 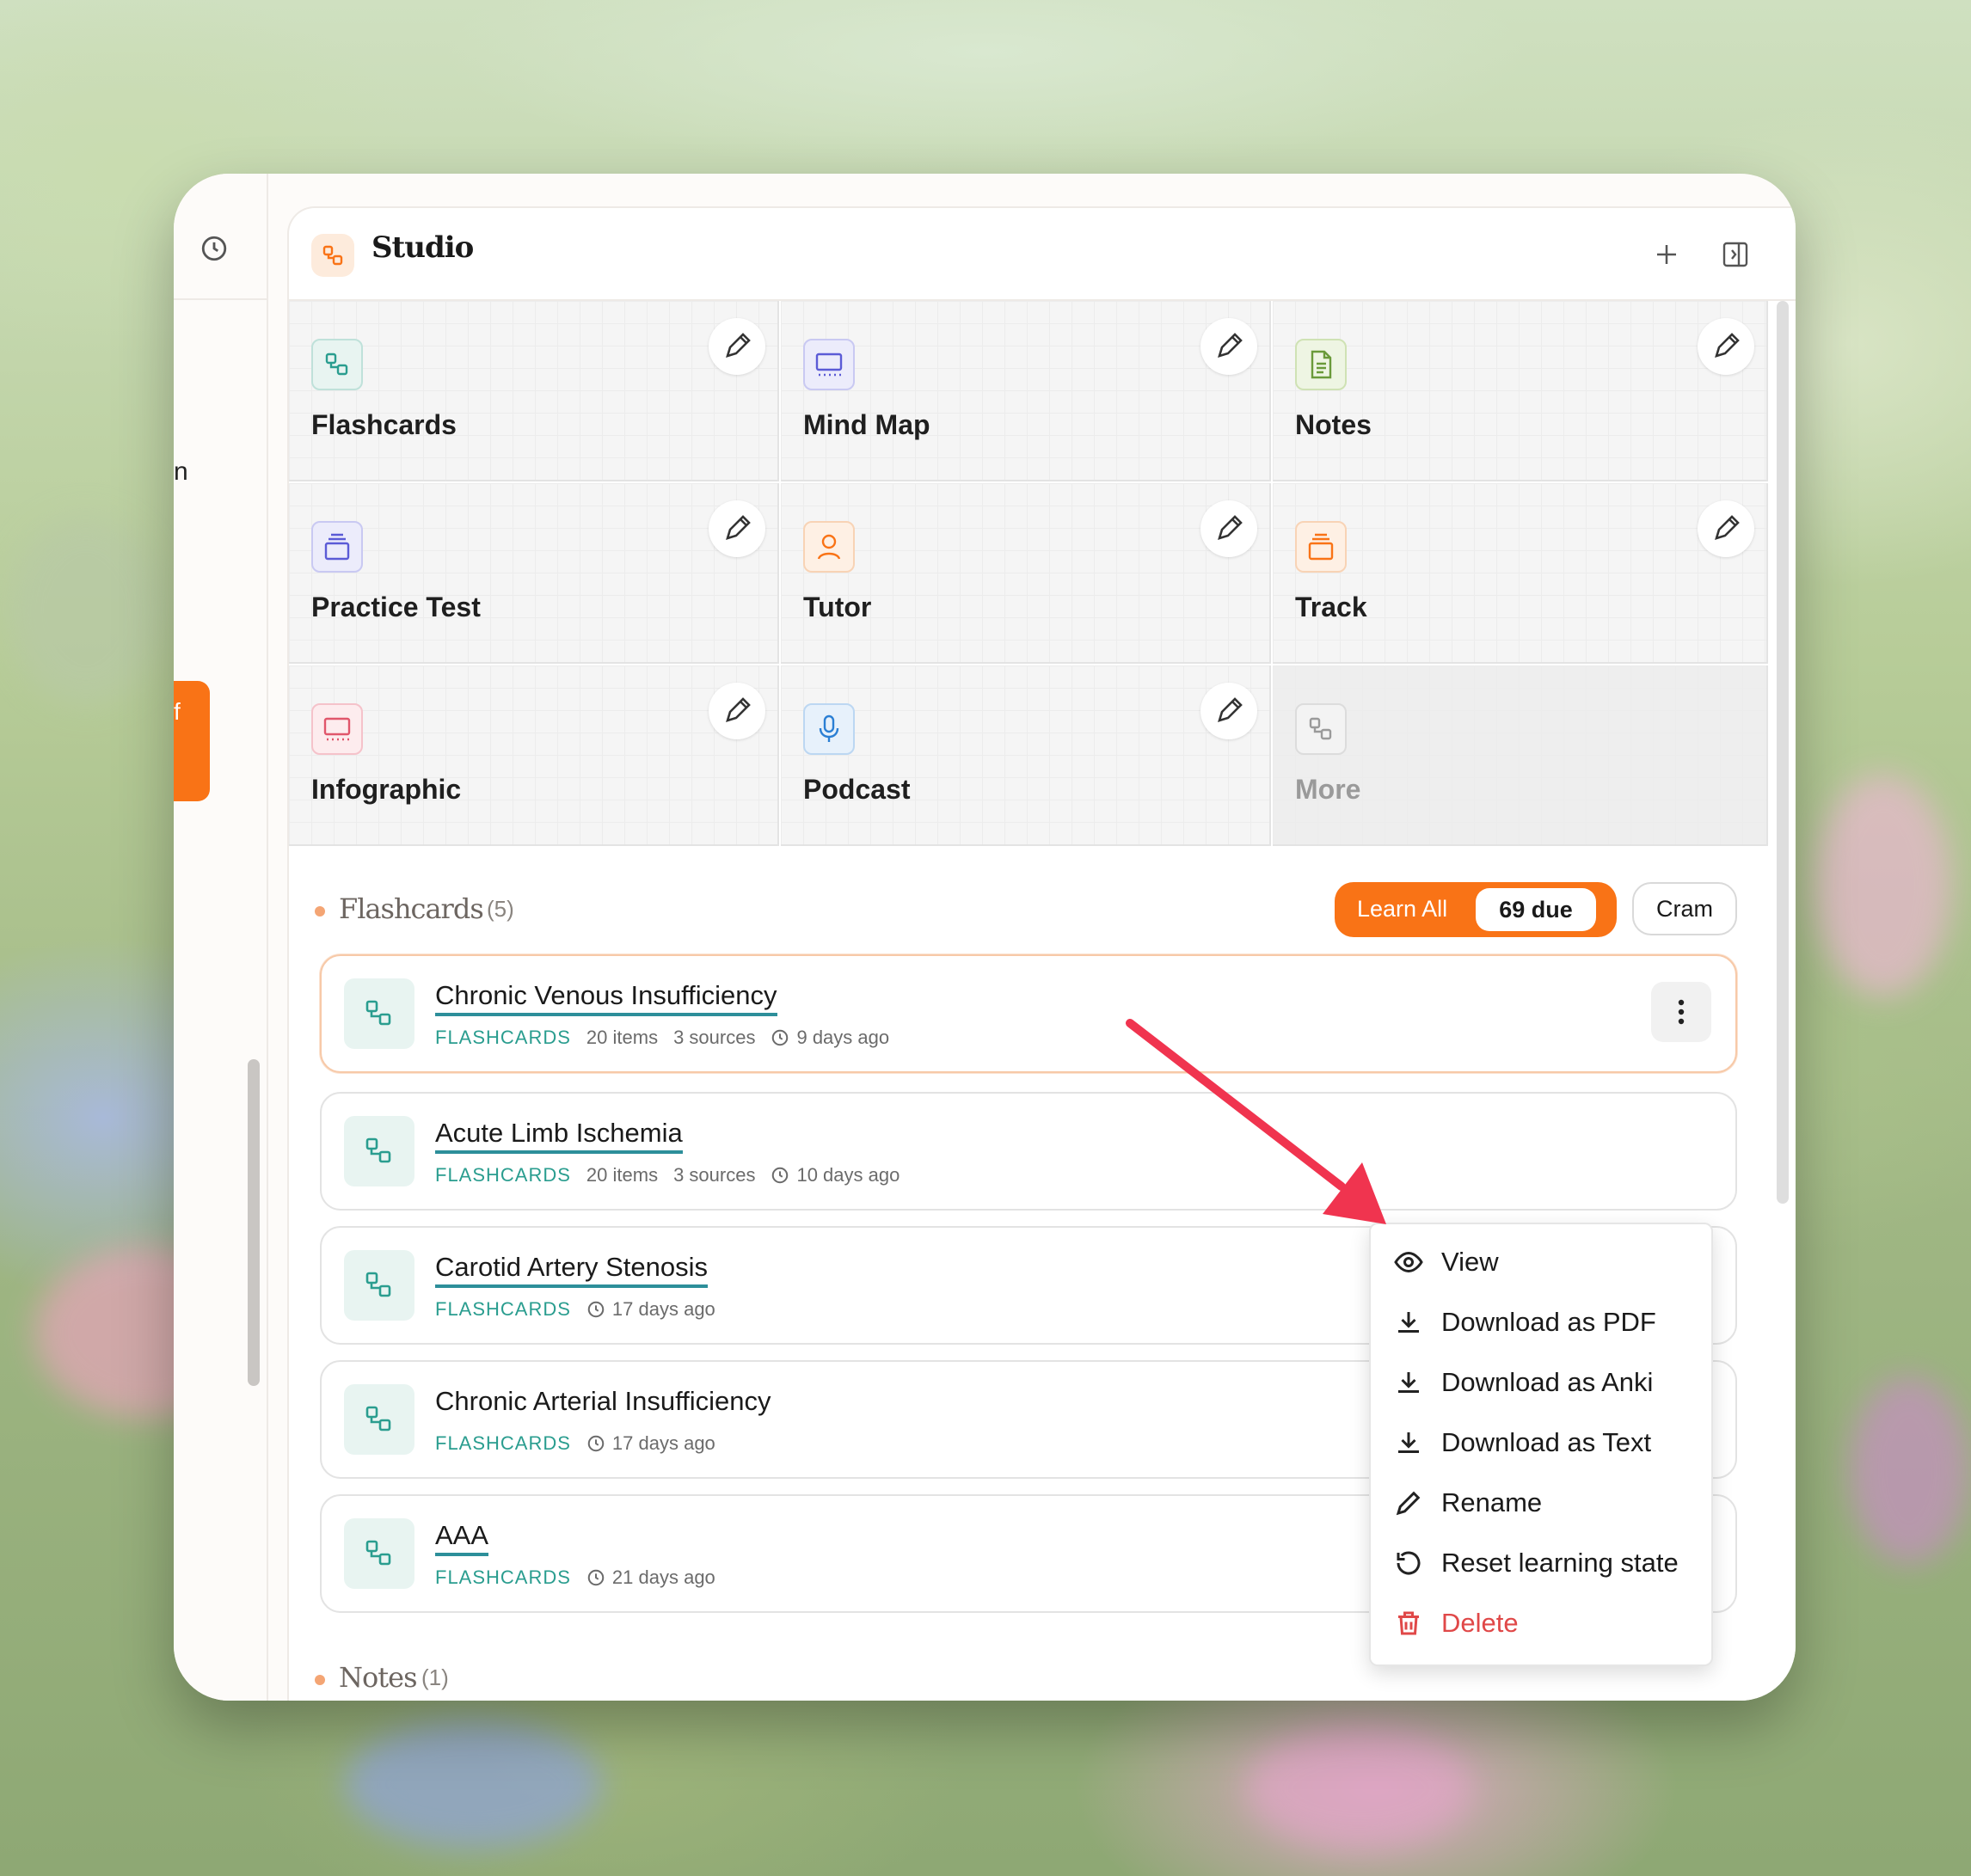 I want to click on history-icon, so click(x=214, y=248).